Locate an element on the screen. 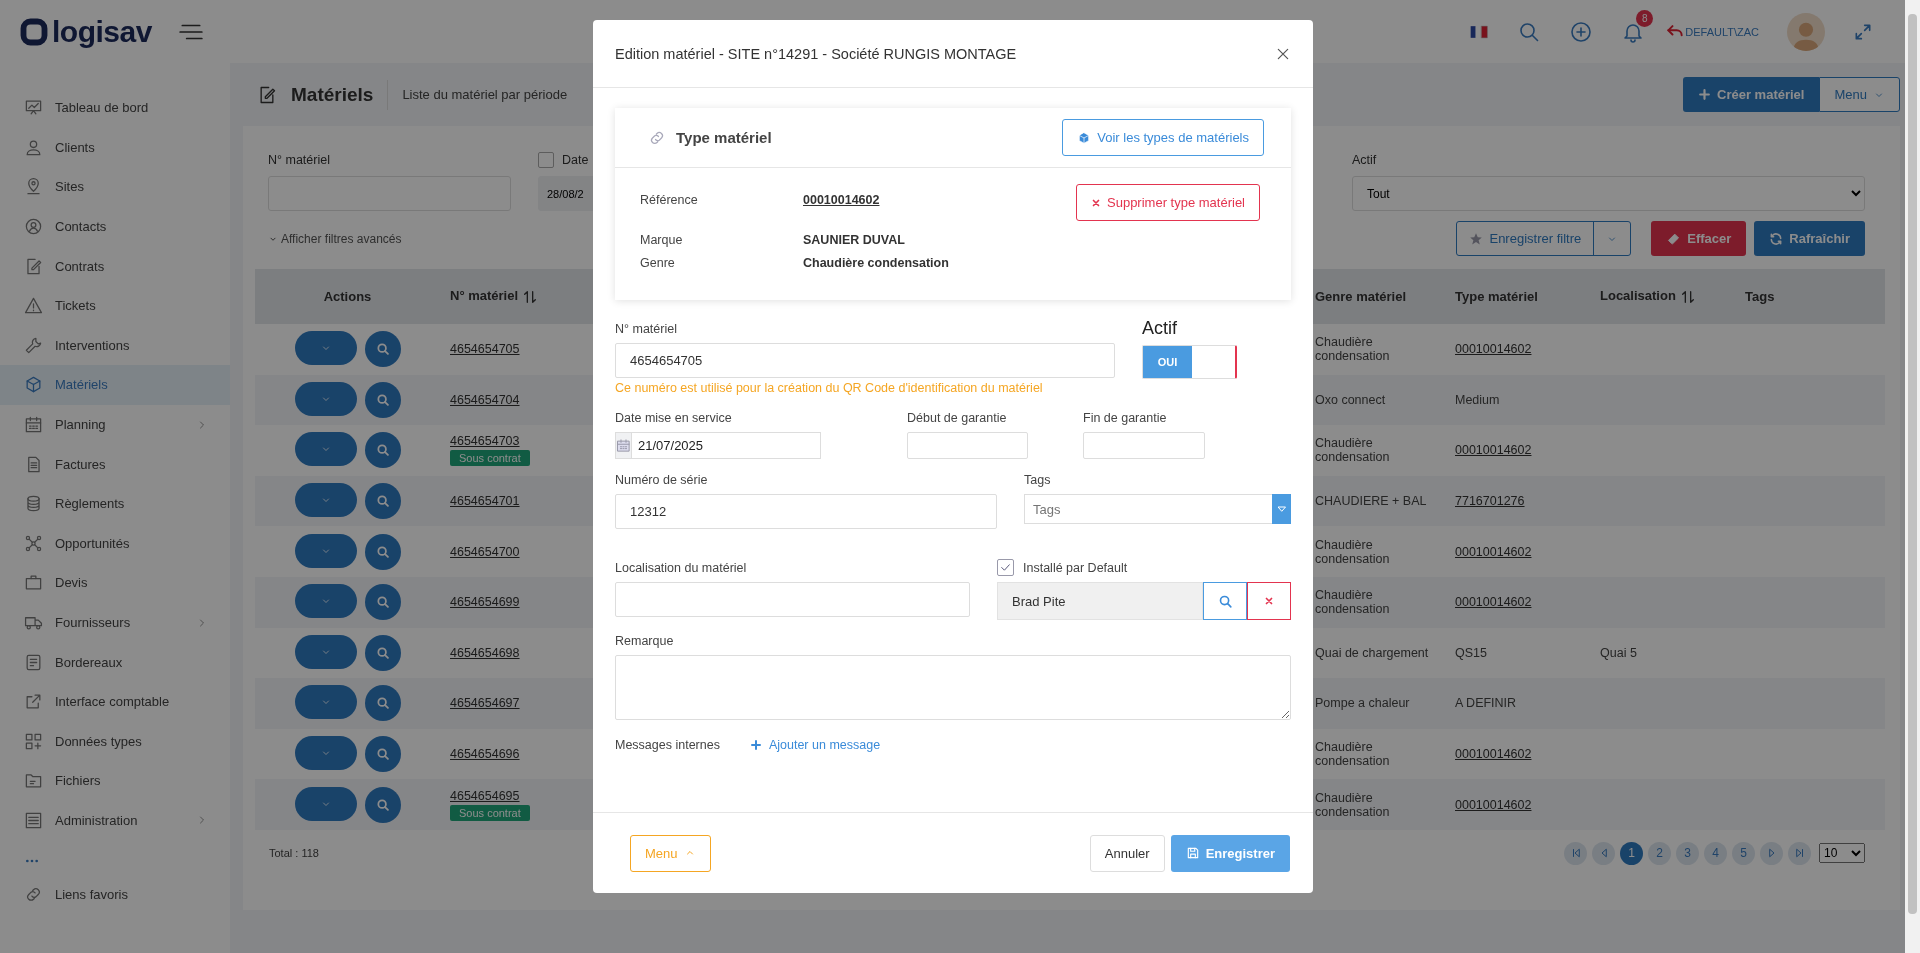 This screenshot has height=953, width=1920. material-number-link: 4654654699 is located at coordinates (485, 602).